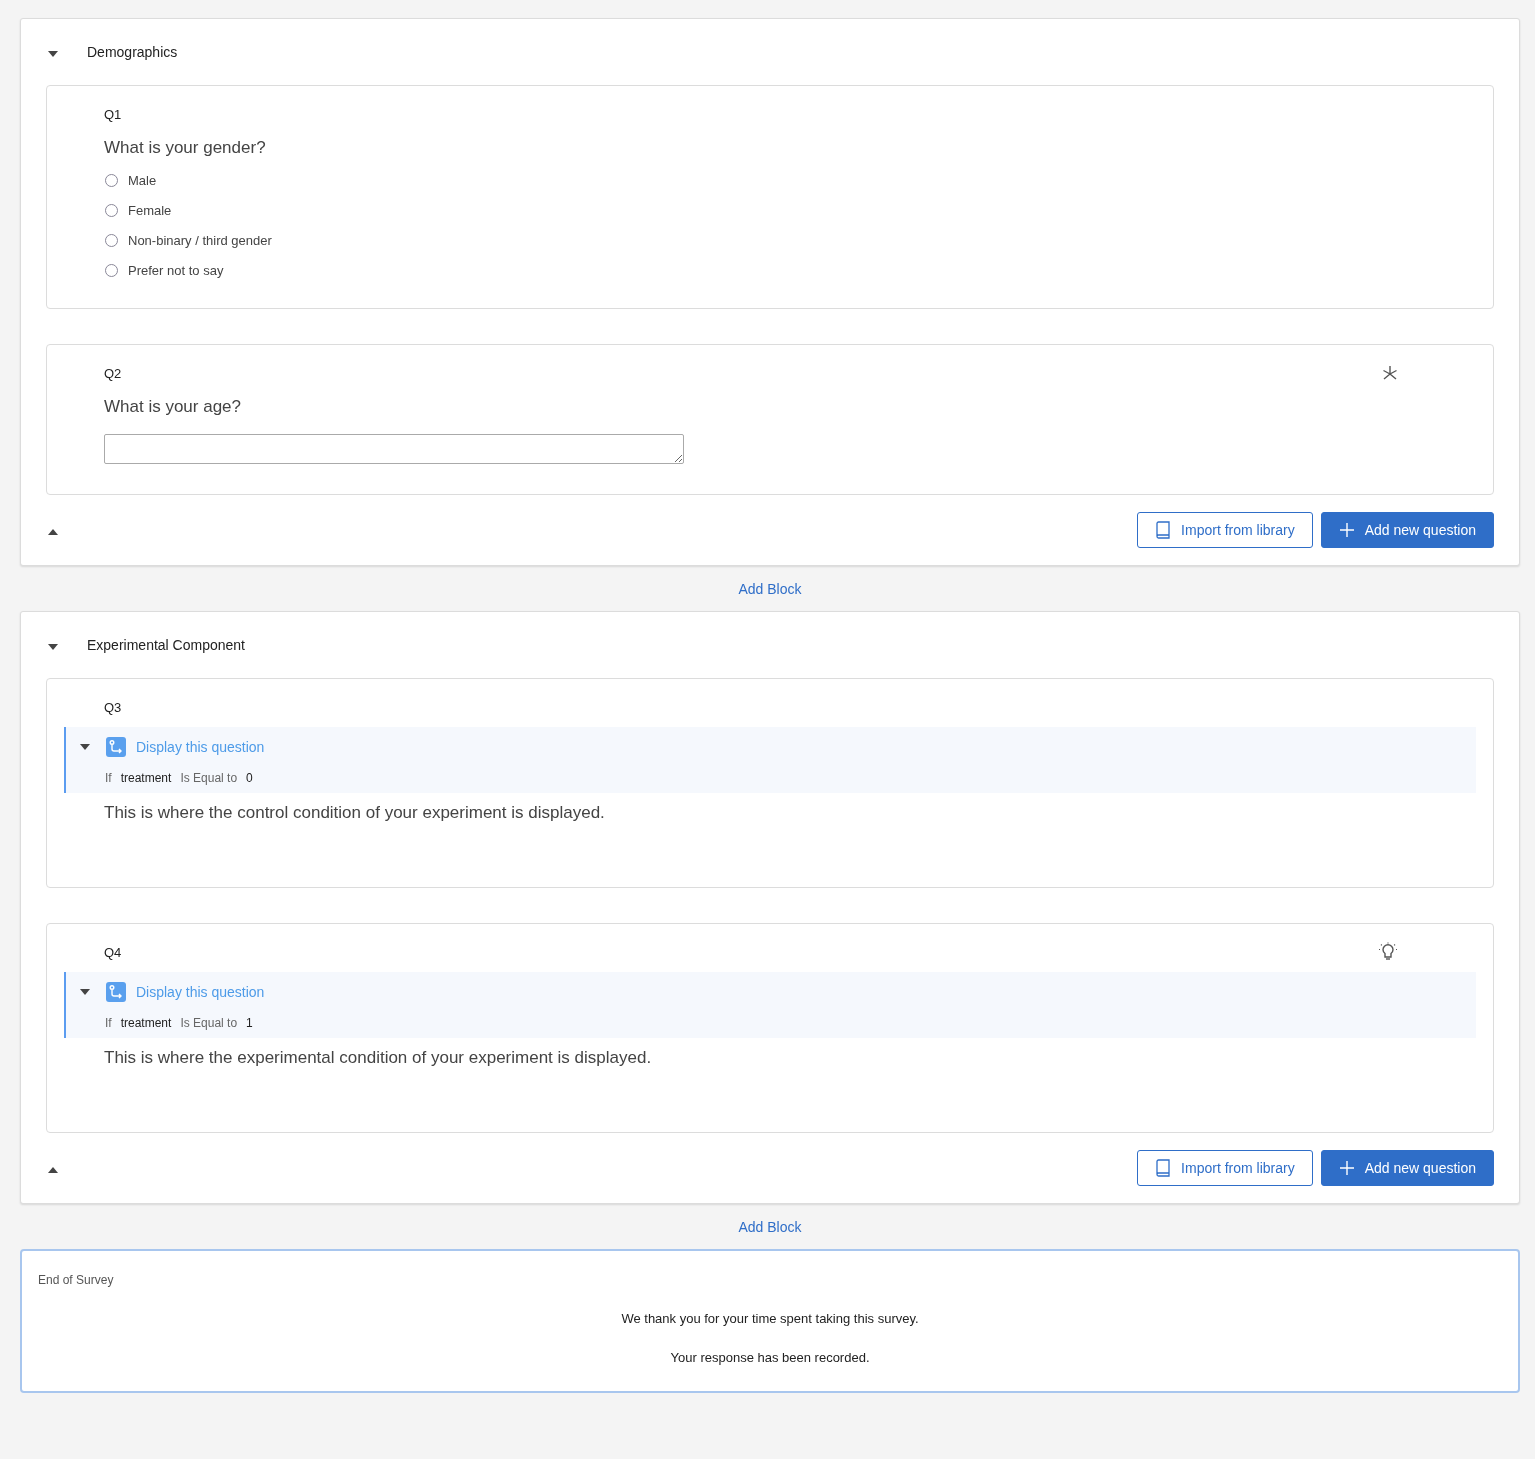 This screenshot has height=1459, width=1535. What do you see at coordinates (176, 270) in the screenshot?
I see `option-label: Prefer not to say` at bounding box center [176, 270].